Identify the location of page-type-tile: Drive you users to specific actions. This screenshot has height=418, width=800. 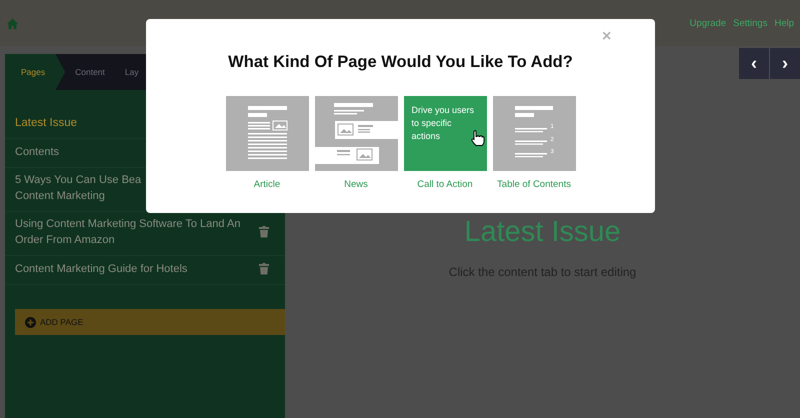
(445, 133).